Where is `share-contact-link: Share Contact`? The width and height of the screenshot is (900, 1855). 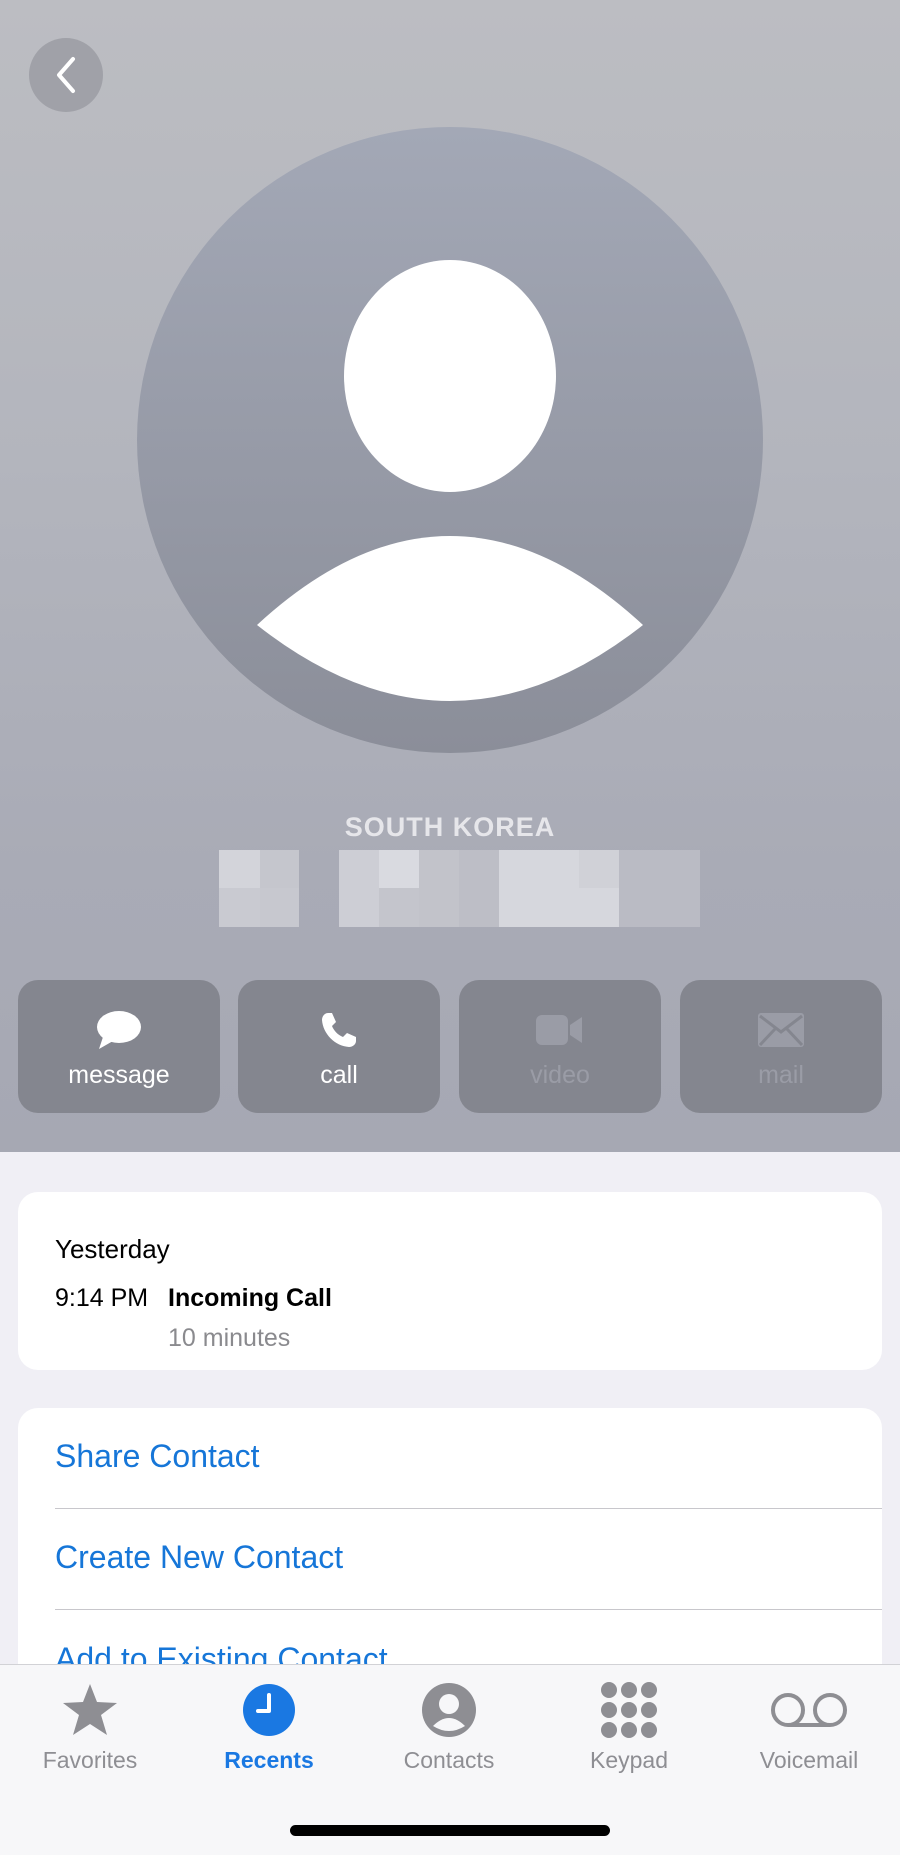
share-contact-link: Share Contact is located at coordinates (157, 1456).